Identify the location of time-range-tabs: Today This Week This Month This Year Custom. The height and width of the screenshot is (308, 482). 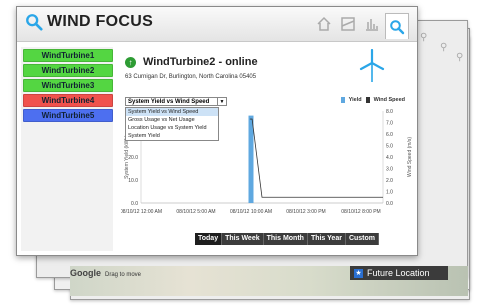
(287, 239).